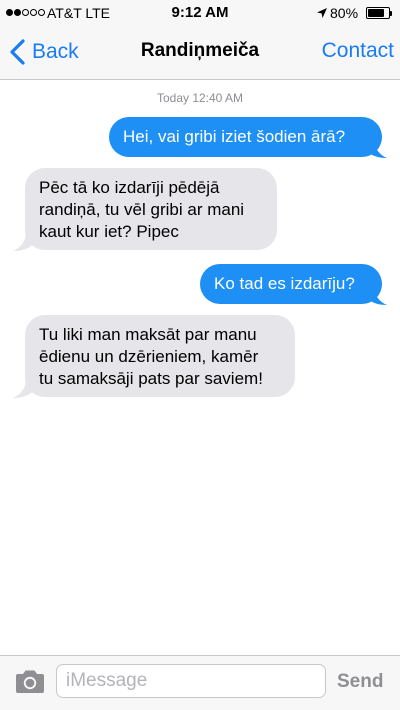  Describe the element at coordinates (344, 13) in the screenshot. I see `battery-percent: 80%` at that location.